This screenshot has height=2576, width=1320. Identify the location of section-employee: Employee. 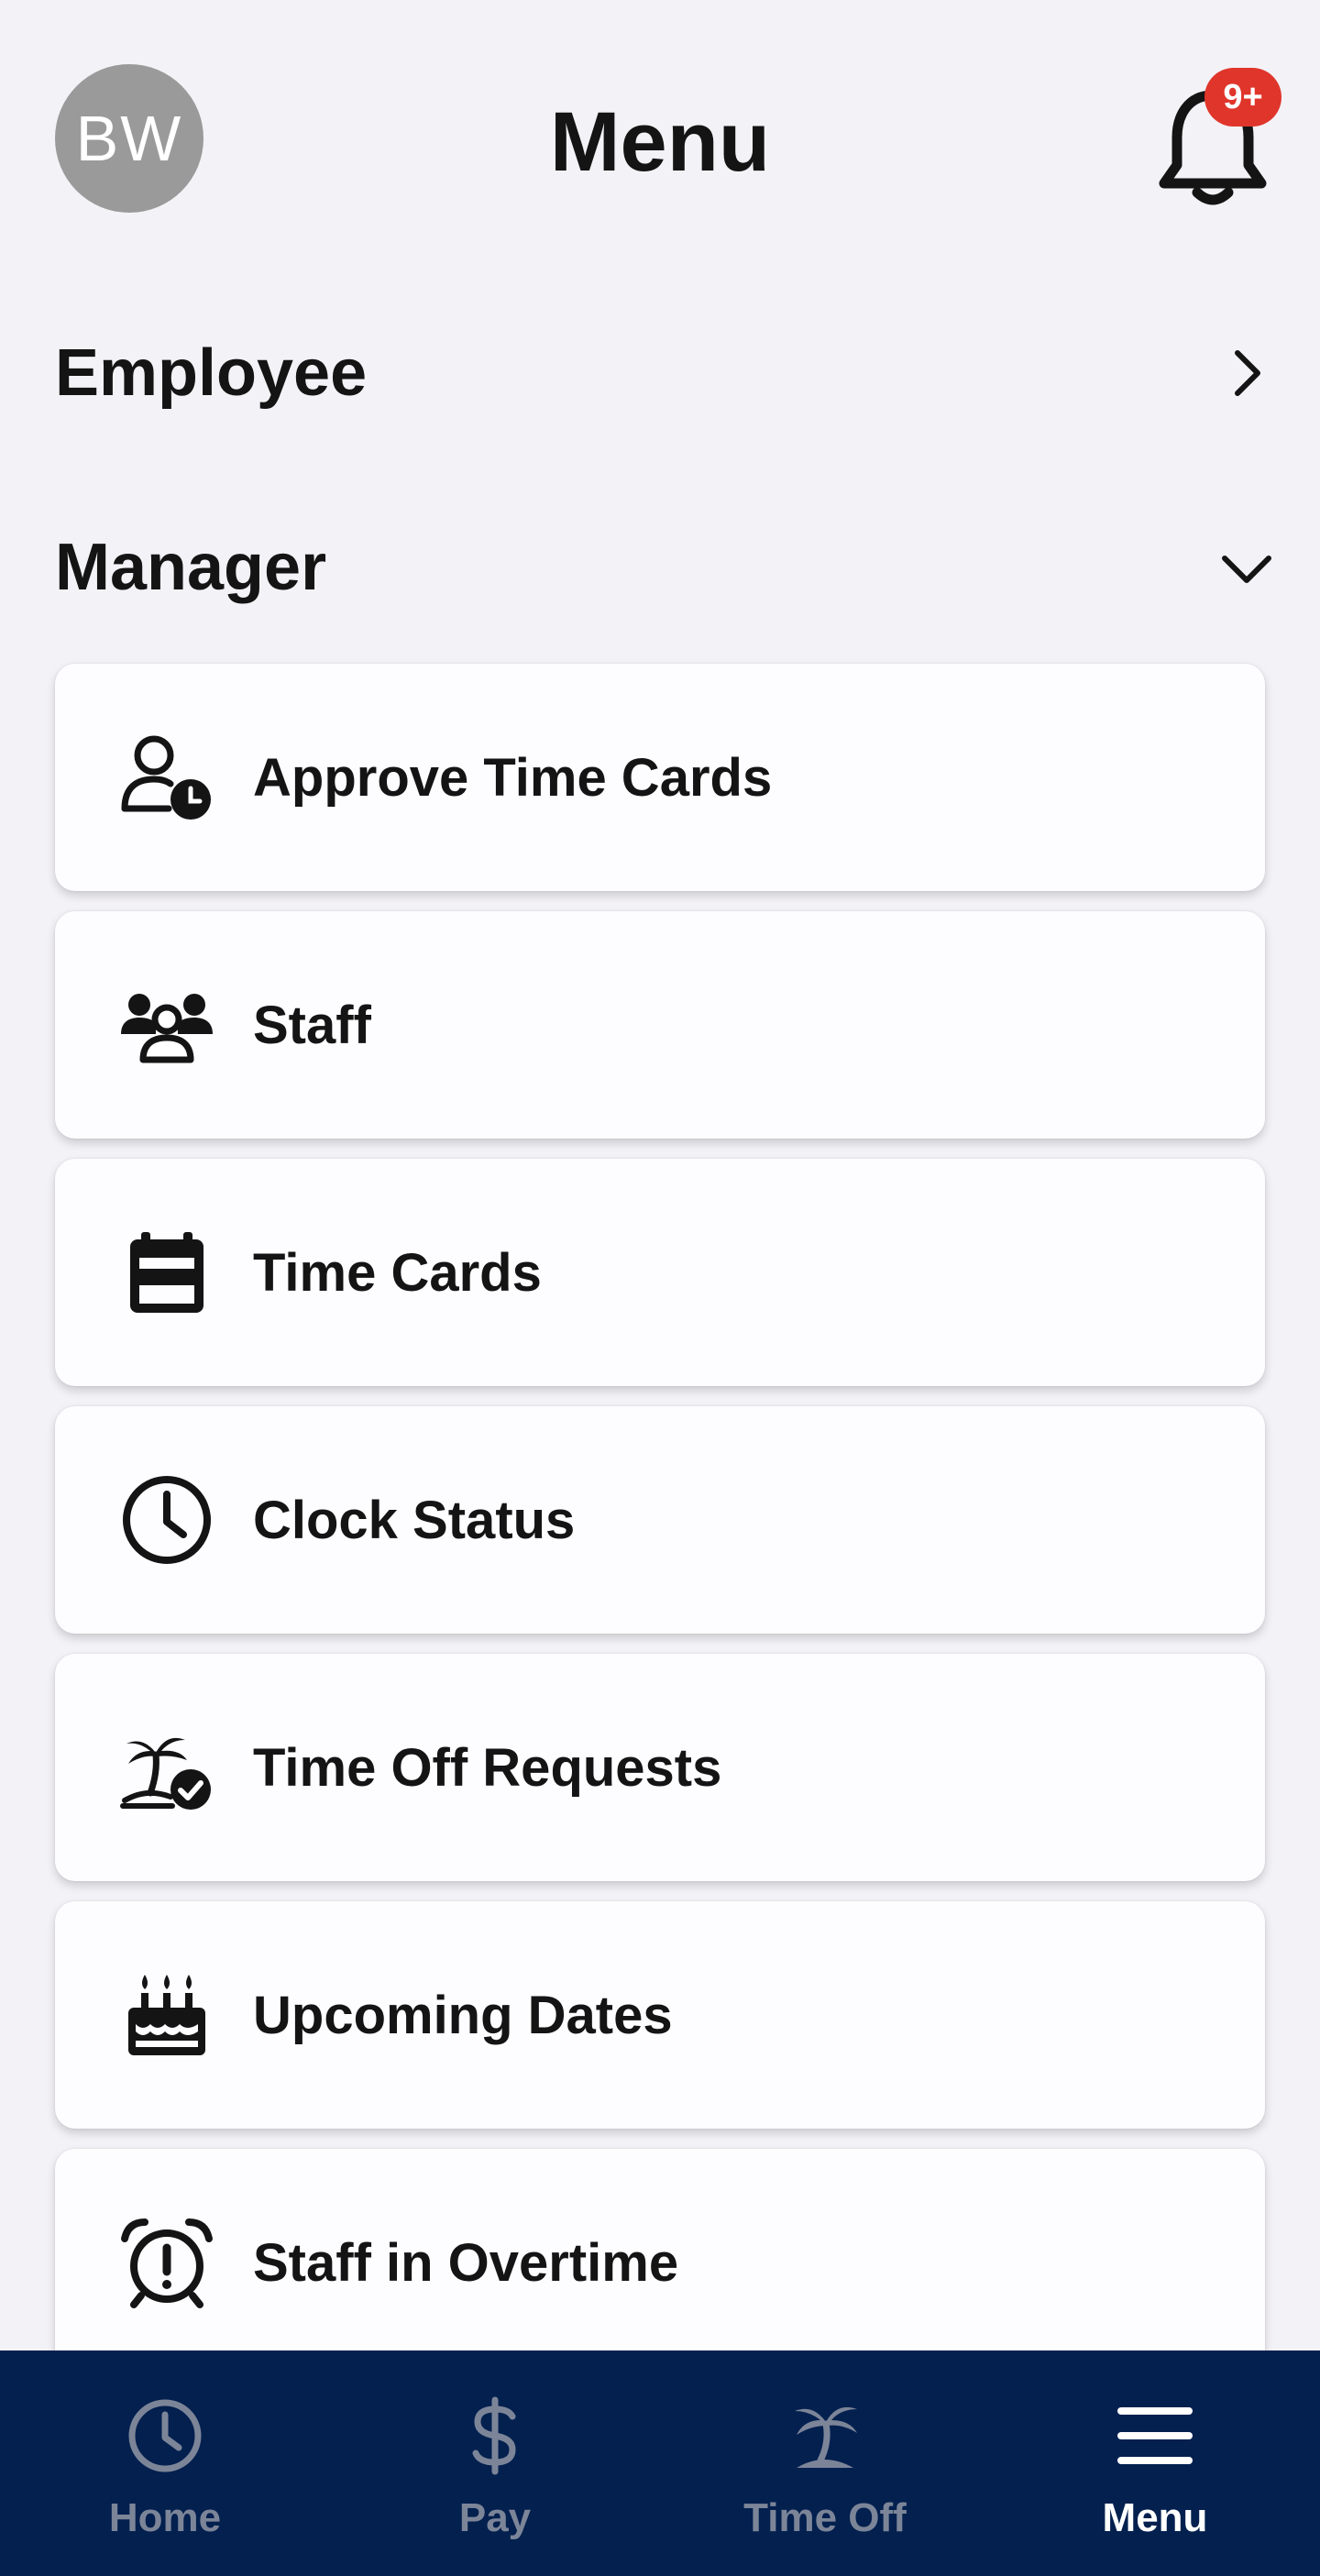
(664, 374).